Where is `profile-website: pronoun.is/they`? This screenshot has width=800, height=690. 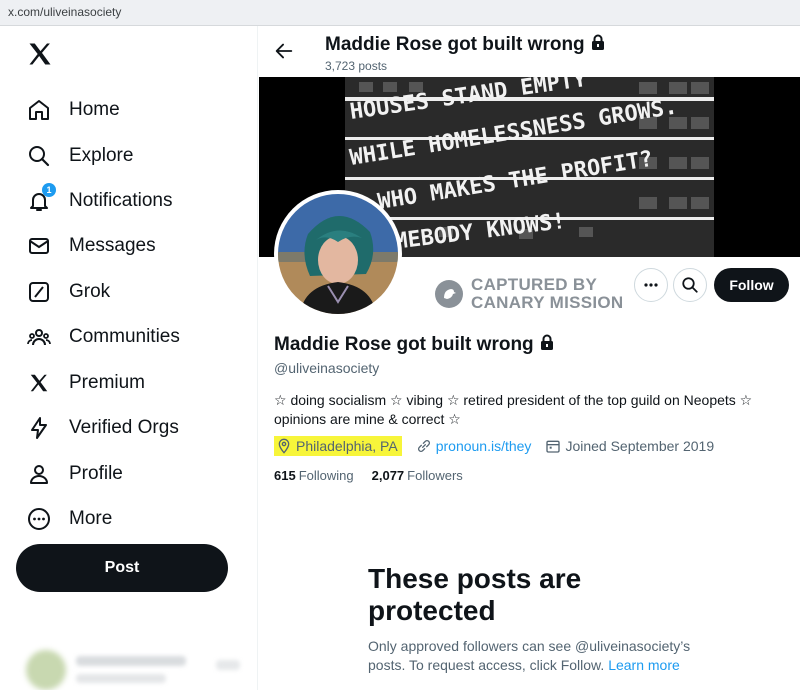 profile-website: pronoun.is/they is located at coordinates (474, 446).